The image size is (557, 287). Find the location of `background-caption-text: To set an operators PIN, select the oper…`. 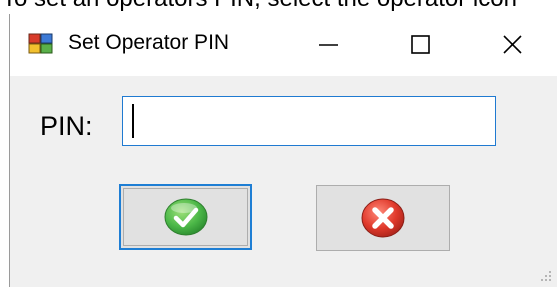

background-caption-text: To set an operators PIN, select the oper… is located at coordinates (259, 6).